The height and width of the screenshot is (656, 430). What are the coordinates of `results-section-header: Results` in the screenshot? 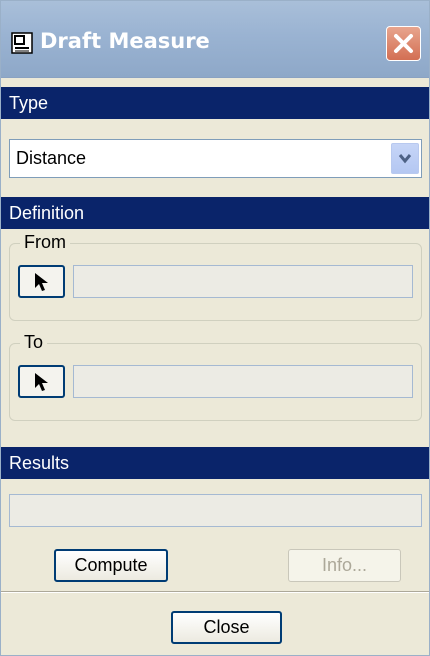 It's located at (215, 463).